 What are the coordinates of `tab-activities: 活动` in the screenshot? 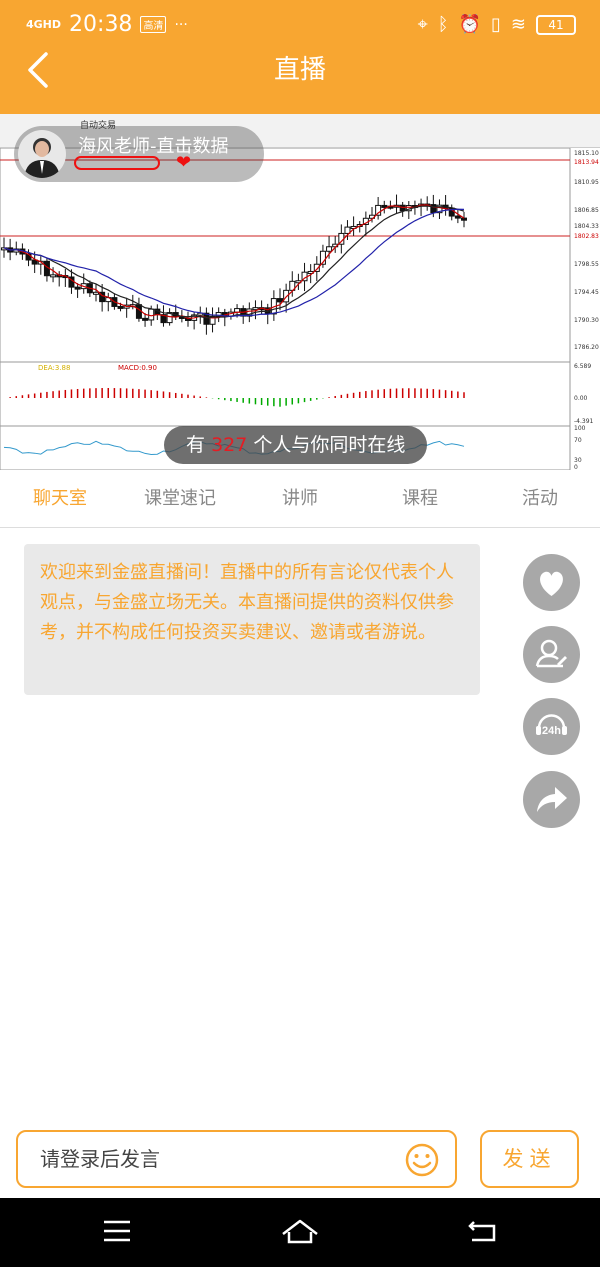 It's located at (540, 499).